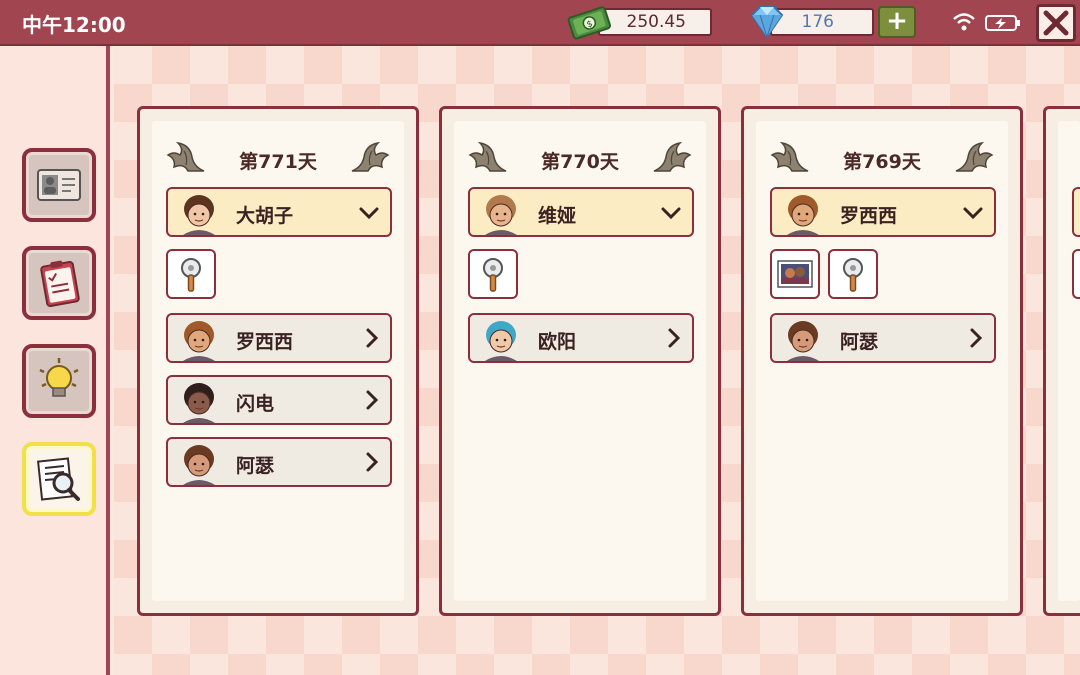 This screenshot has height=675, width=1080. What do you see at coordinates (580, 162) in the screenshot?
I see `day-title: 第770天` at bounding box center [580, 162].